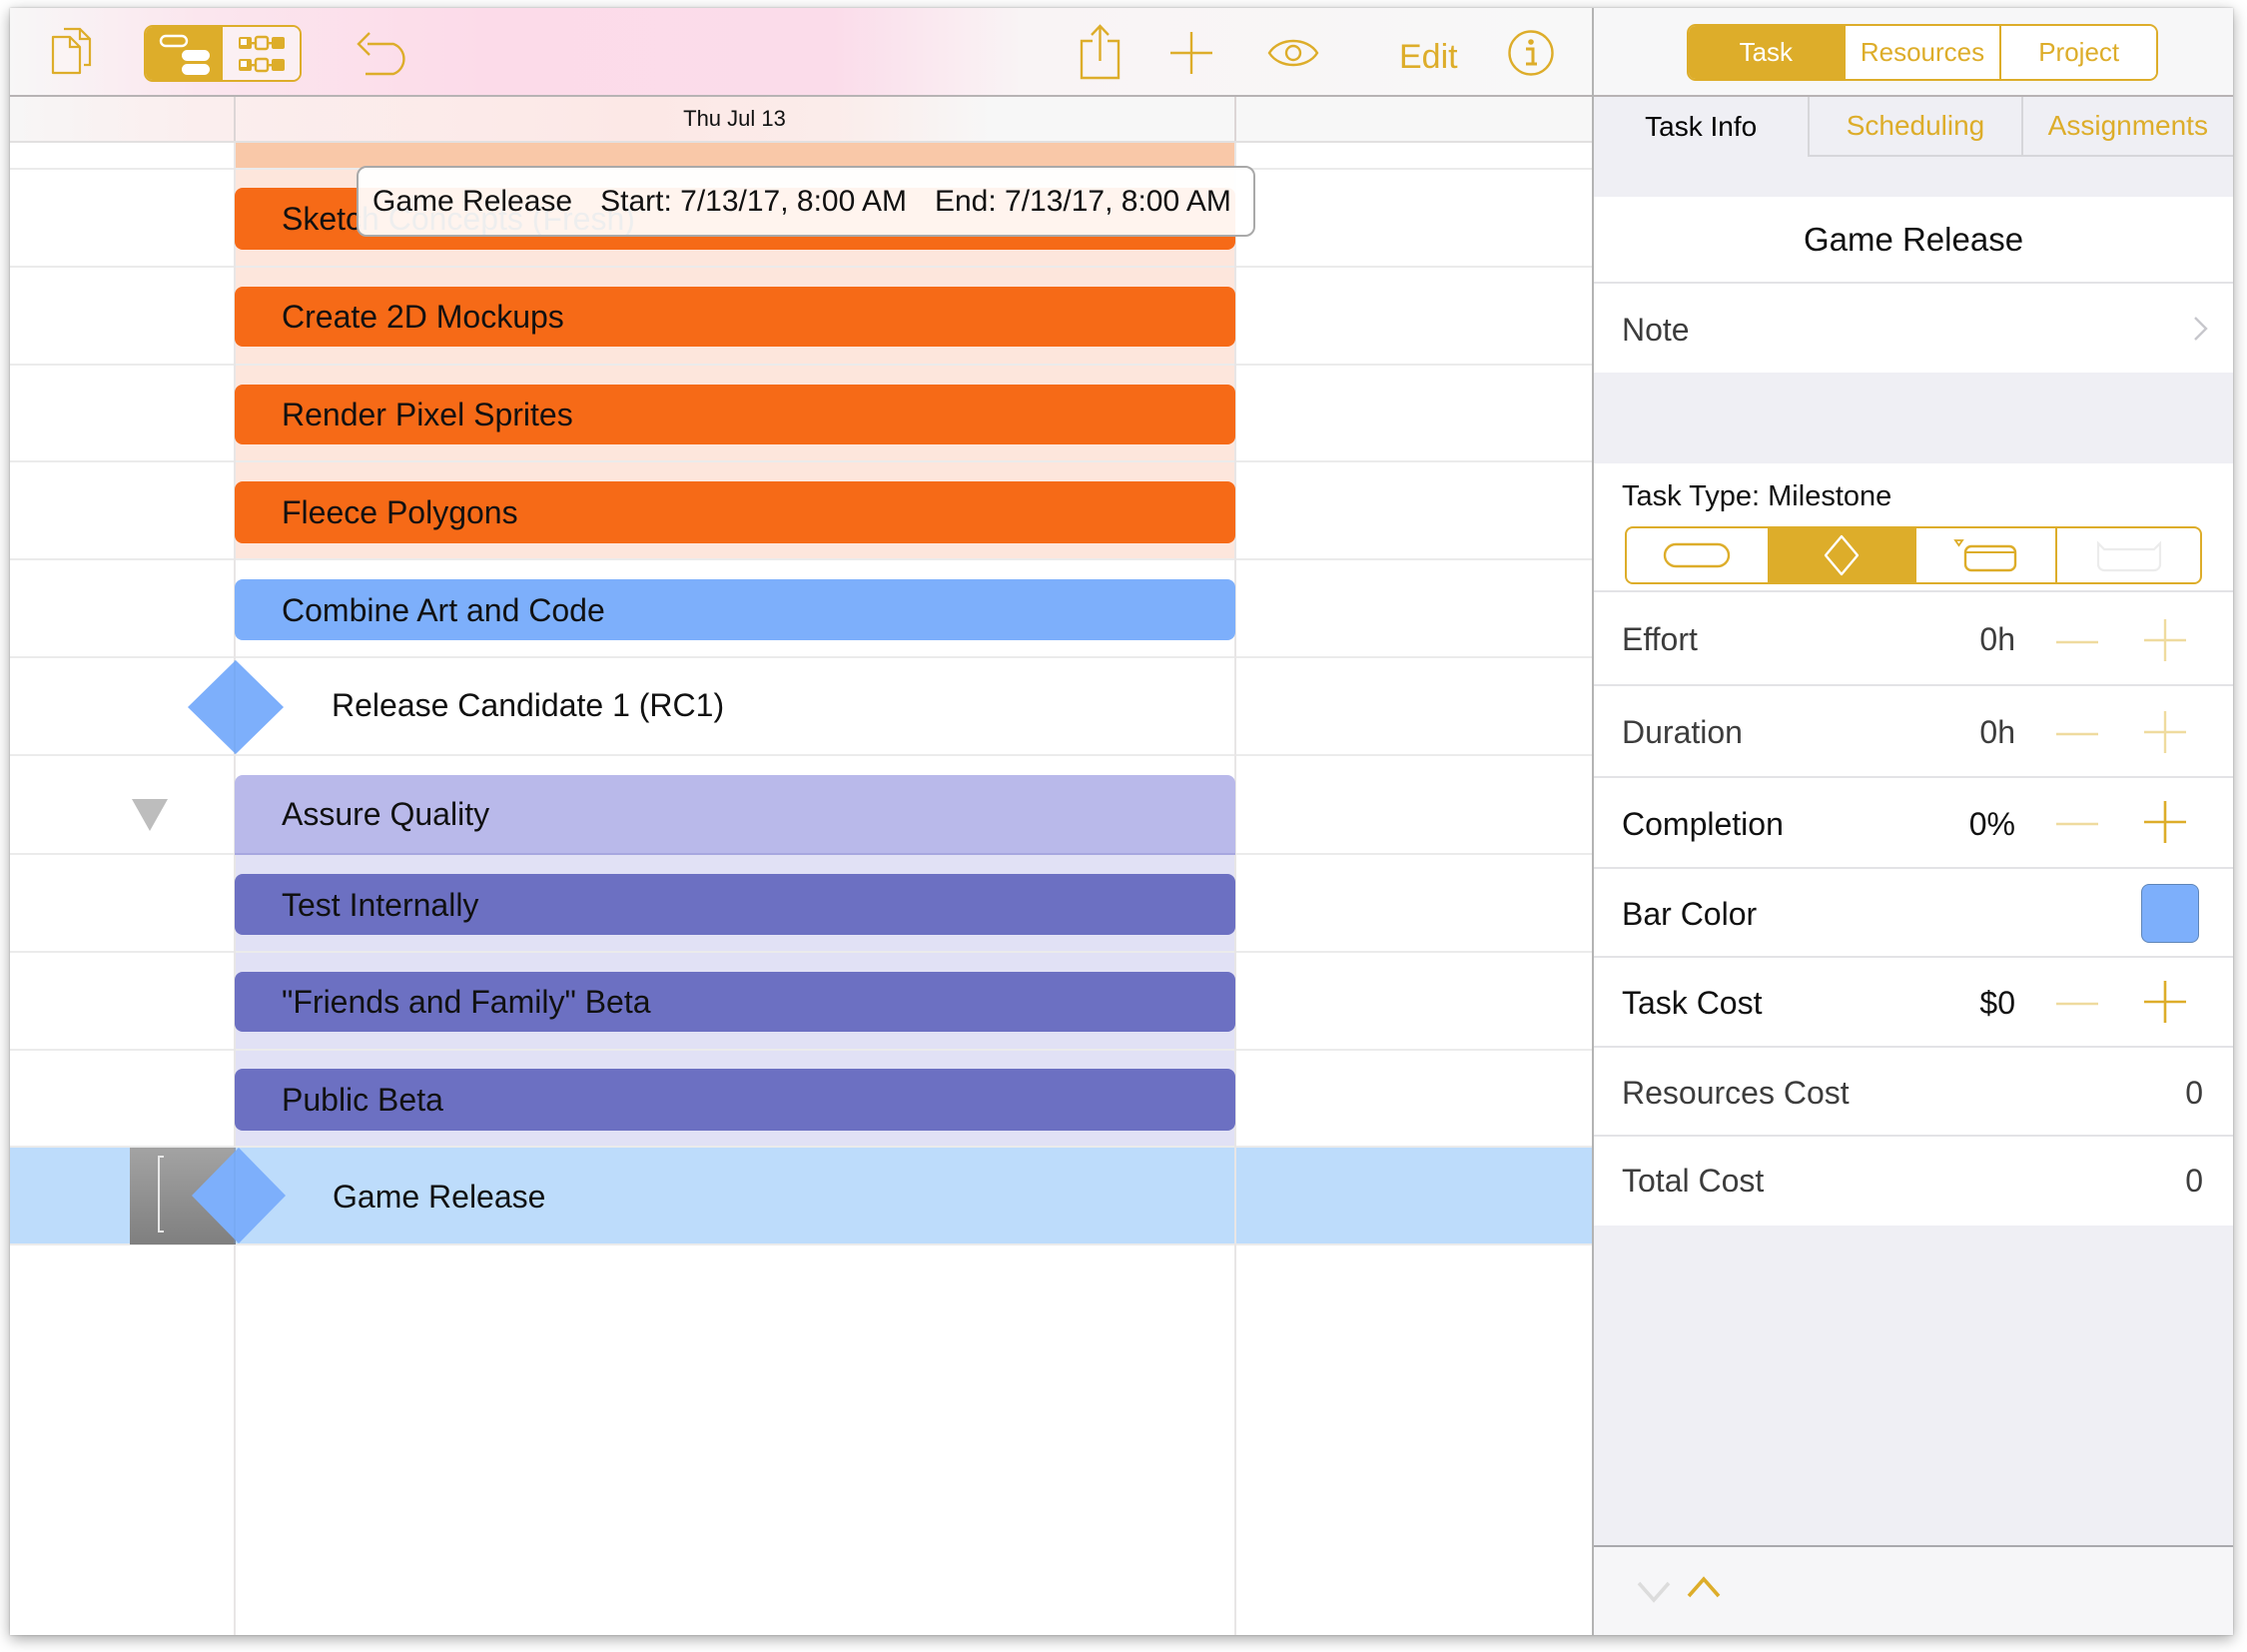  I want to click on tab-task-info: Task Info, so click(1701, 127).